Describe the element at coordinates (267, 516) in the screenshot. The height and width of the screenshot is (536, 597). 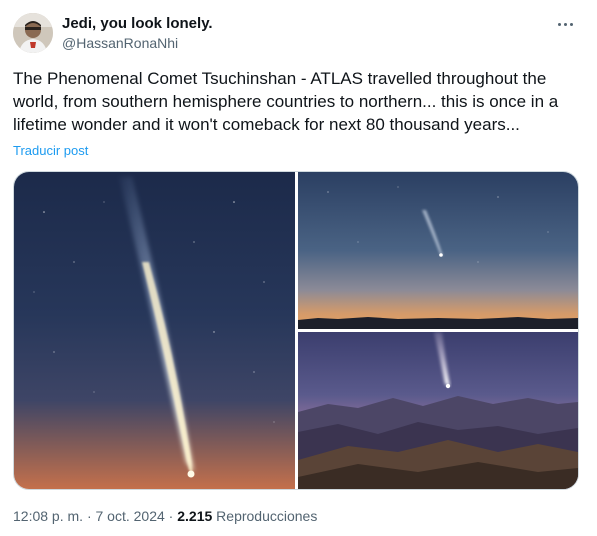
I see `views-label: Reproducciones` at that location.